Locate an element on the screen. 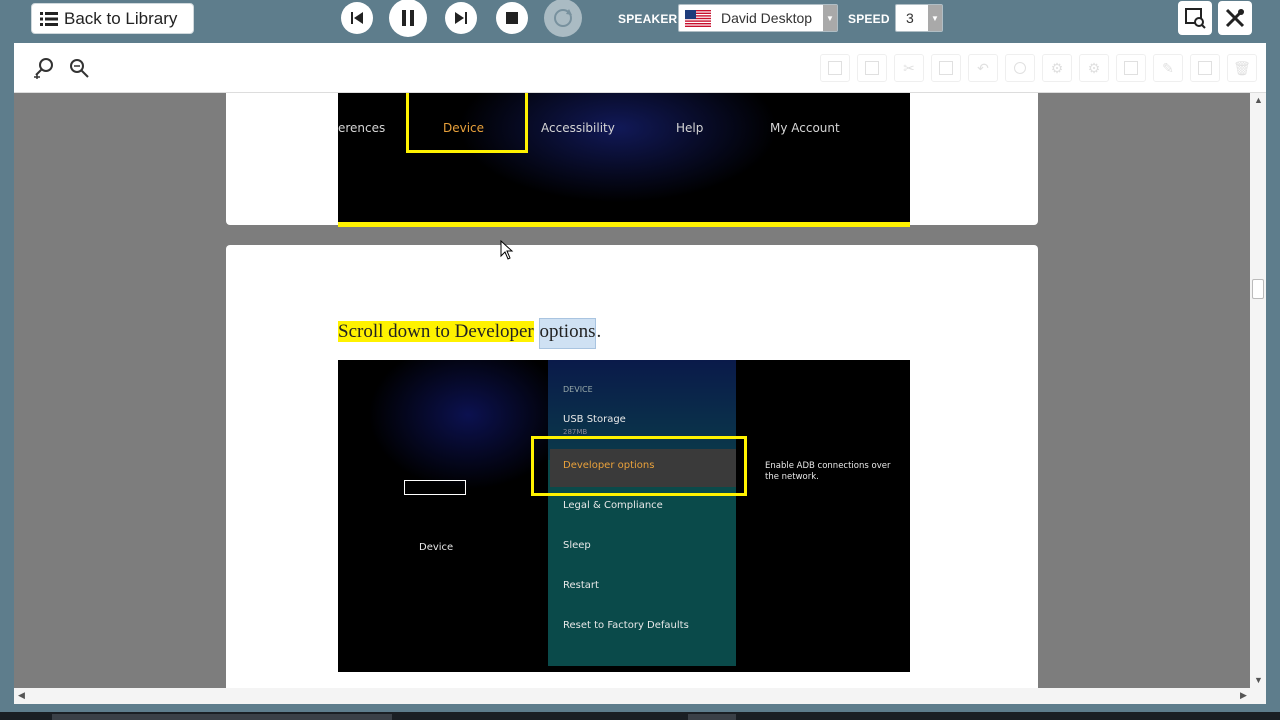 This screenshot has width=1280, height=720. menu-item-sleep: Sleep is located at coordinates (577, 545).